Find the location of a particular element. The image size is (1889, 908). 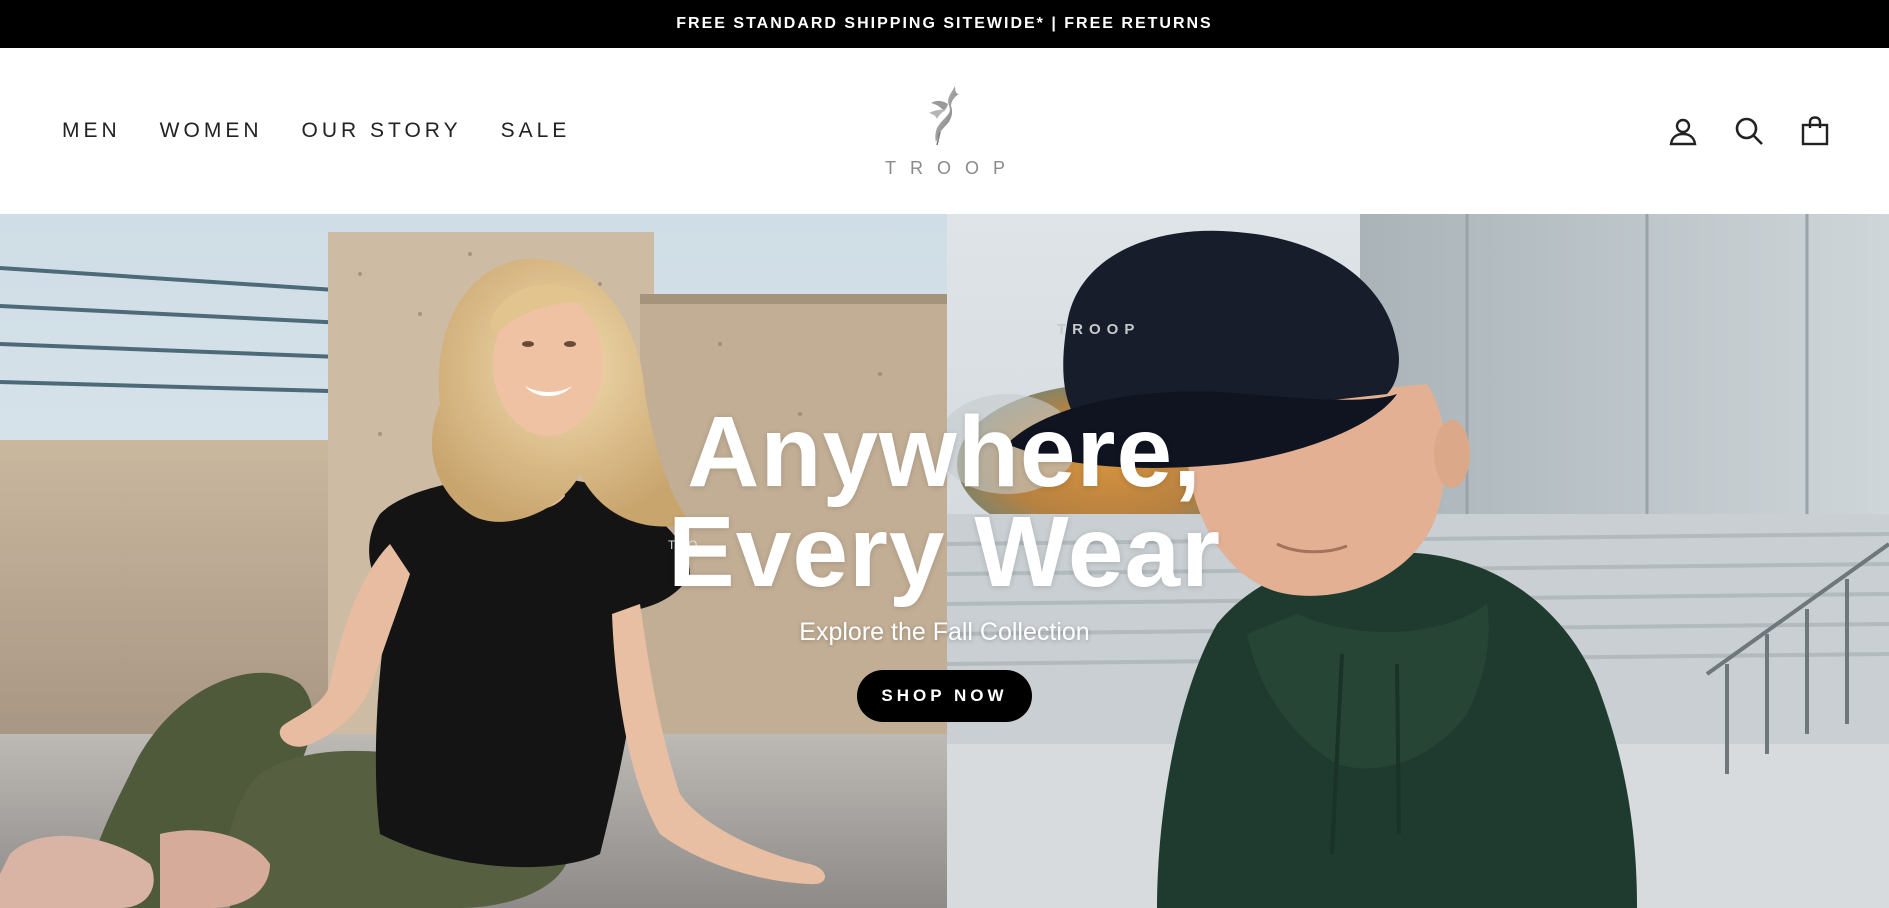

site-logo: TROOP is located at coordinates (945, 137).